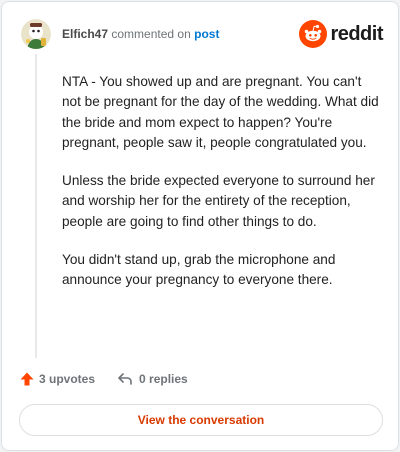 The image size is (400, 452). I want to click on thread-line, so click(36, 206).